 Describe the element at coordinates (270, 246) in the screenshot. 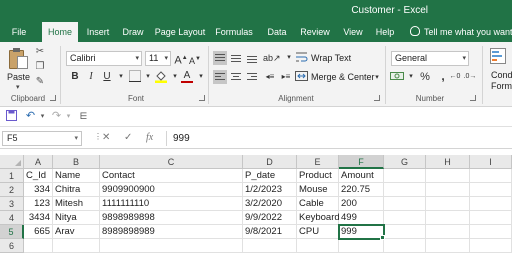

I see `cell-d6` at that location.